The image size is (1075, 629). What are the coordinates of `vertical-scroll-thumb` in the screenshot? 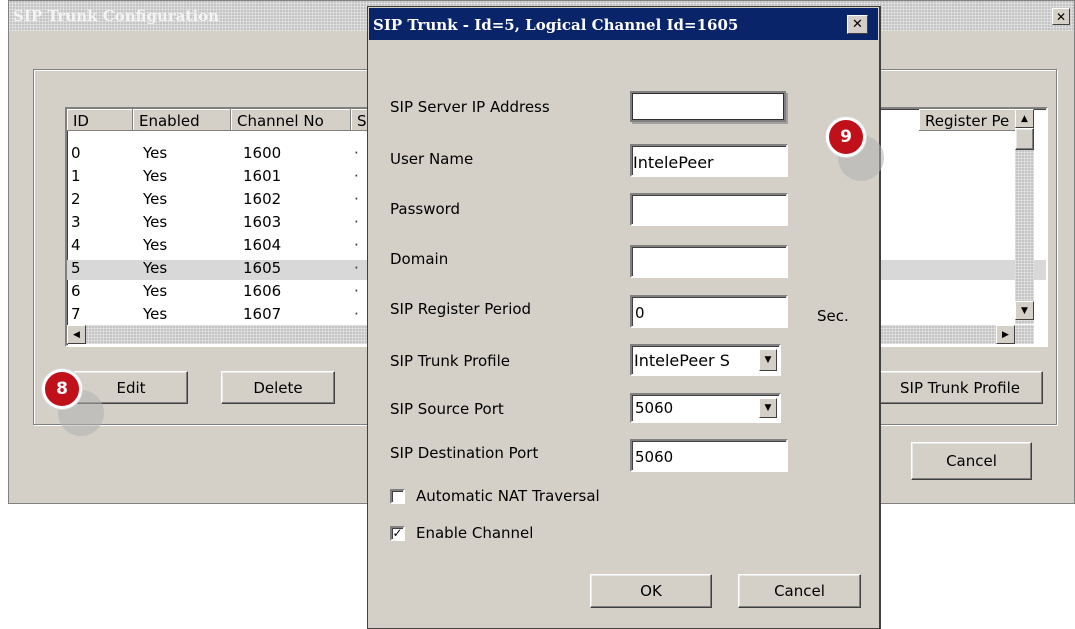 It's located at (1024, 139).